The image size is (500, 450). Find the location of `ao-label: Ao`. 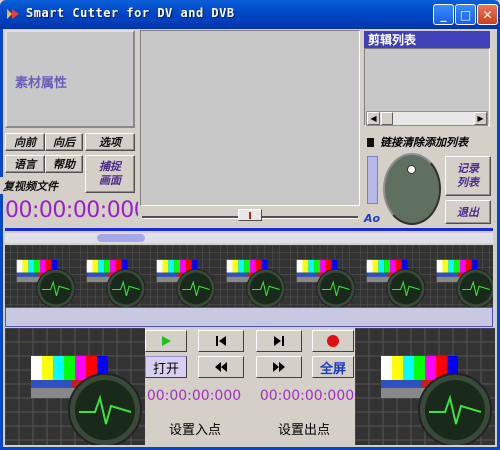

ao-label: Ao is located at coordinates (372, 218).